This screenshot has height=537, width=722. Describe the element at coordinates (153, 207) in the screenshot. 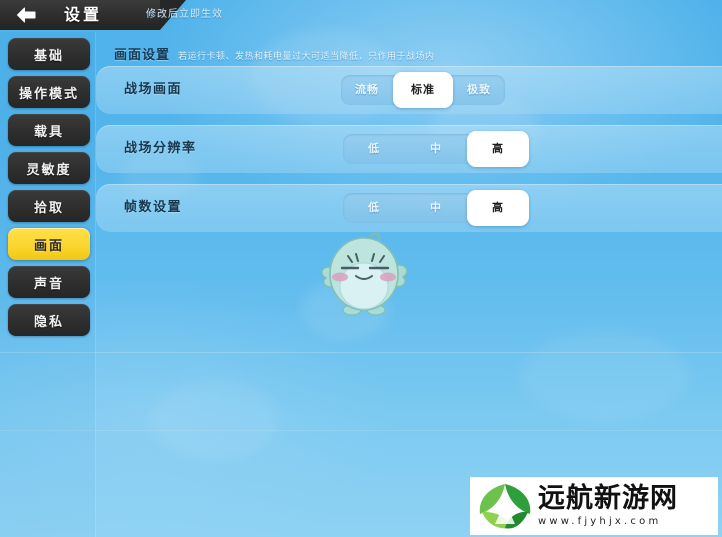

I see `setting-row-label: 帧数设置` at that location.